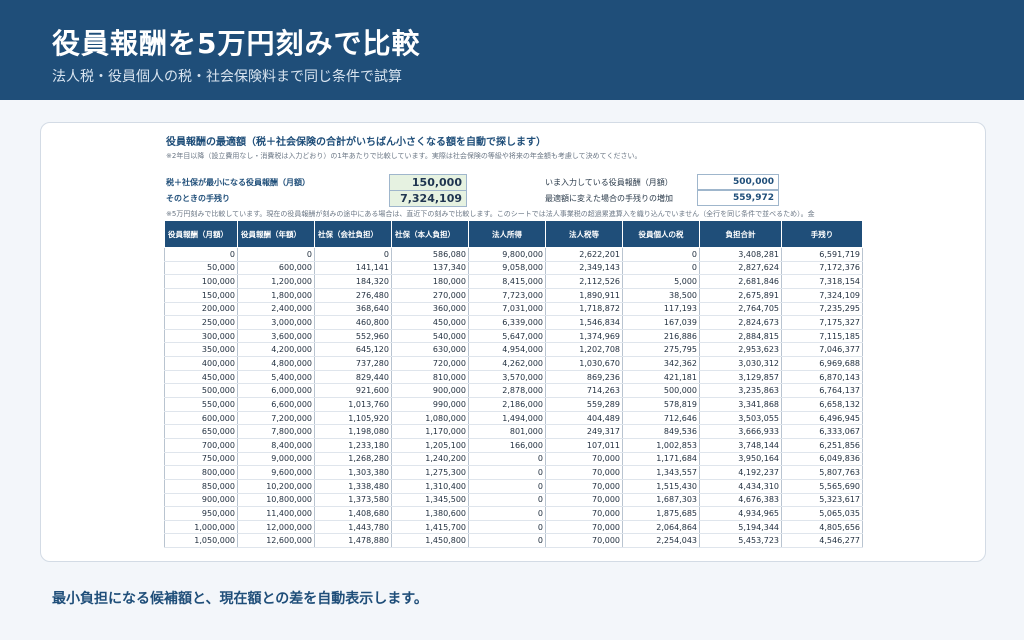  I want to click on table-cell: 650,000, so click(201, 431).